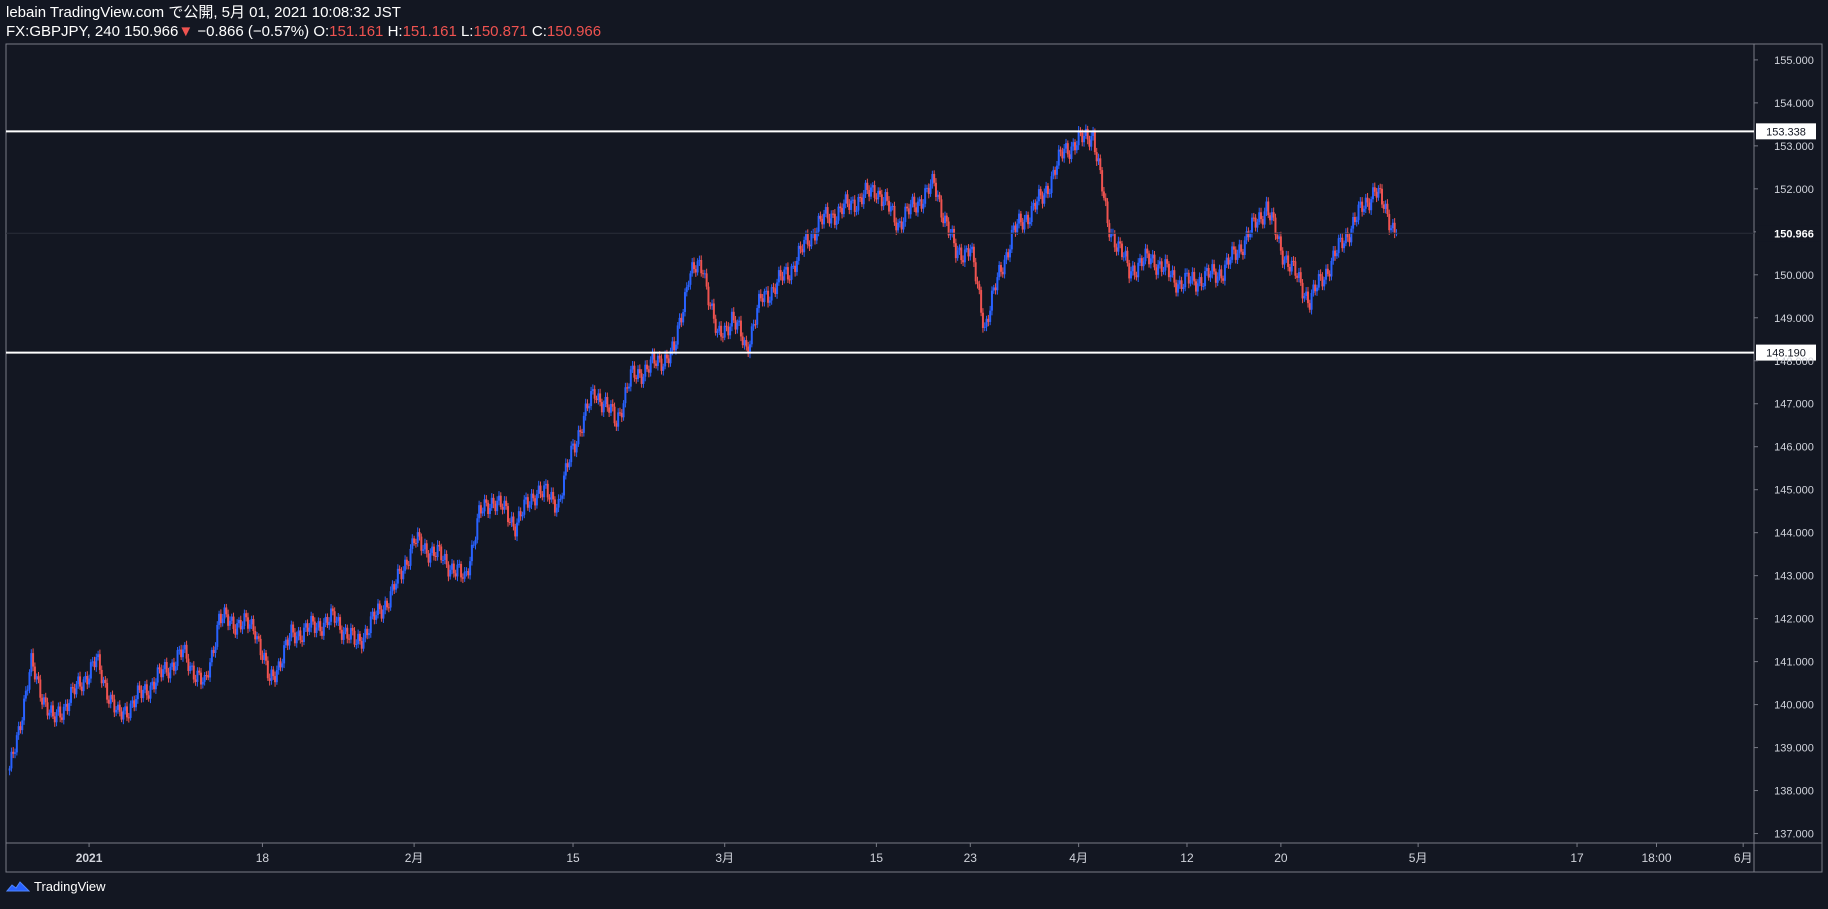  I want to click on time-tick-label: 15, so click(573, 858).